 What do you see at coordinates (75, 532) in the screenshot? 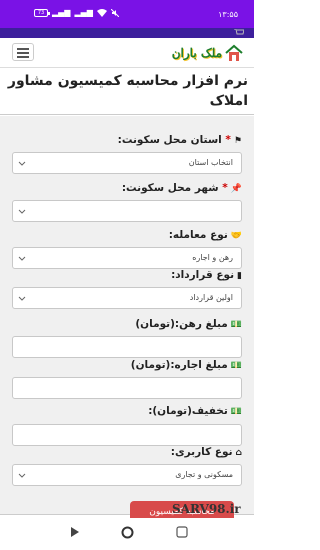
I see `back-icon` at bounding box center [75, 532].